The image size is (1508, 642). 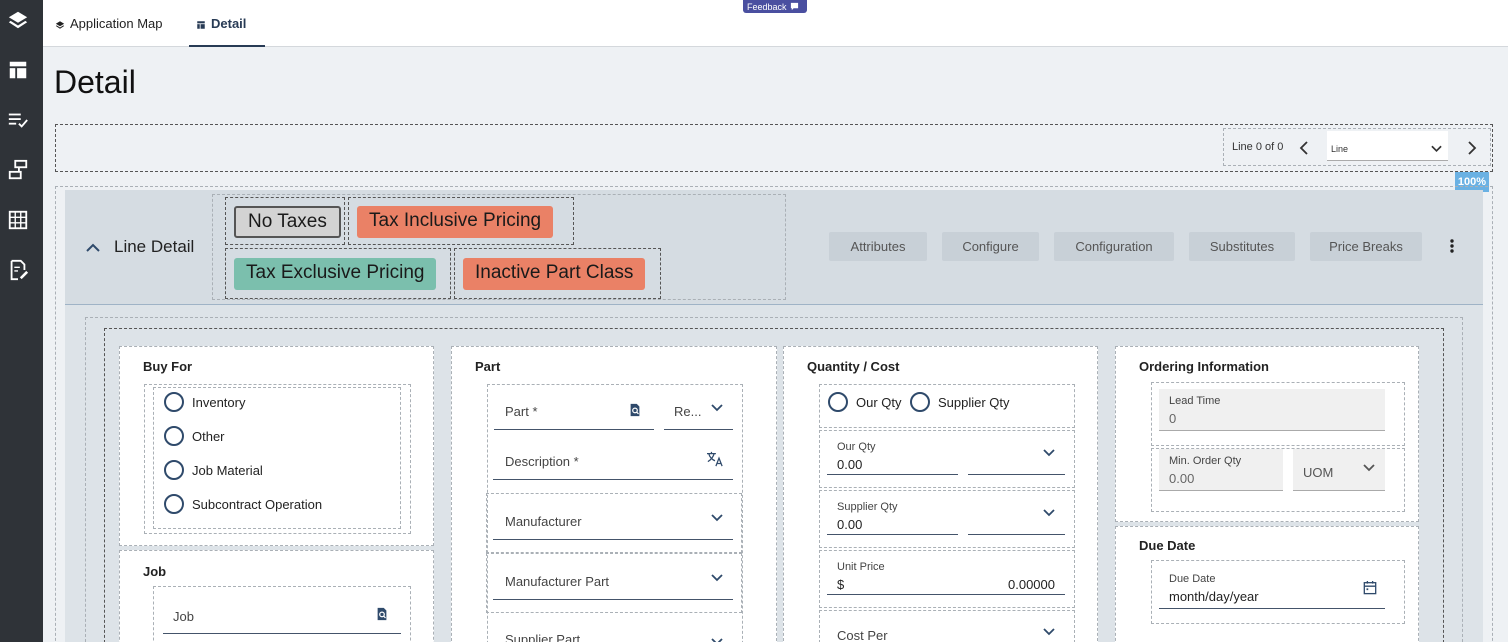 I want to click on quantity-cost-title: Quantity / Cost, so click(x=853, y=366).